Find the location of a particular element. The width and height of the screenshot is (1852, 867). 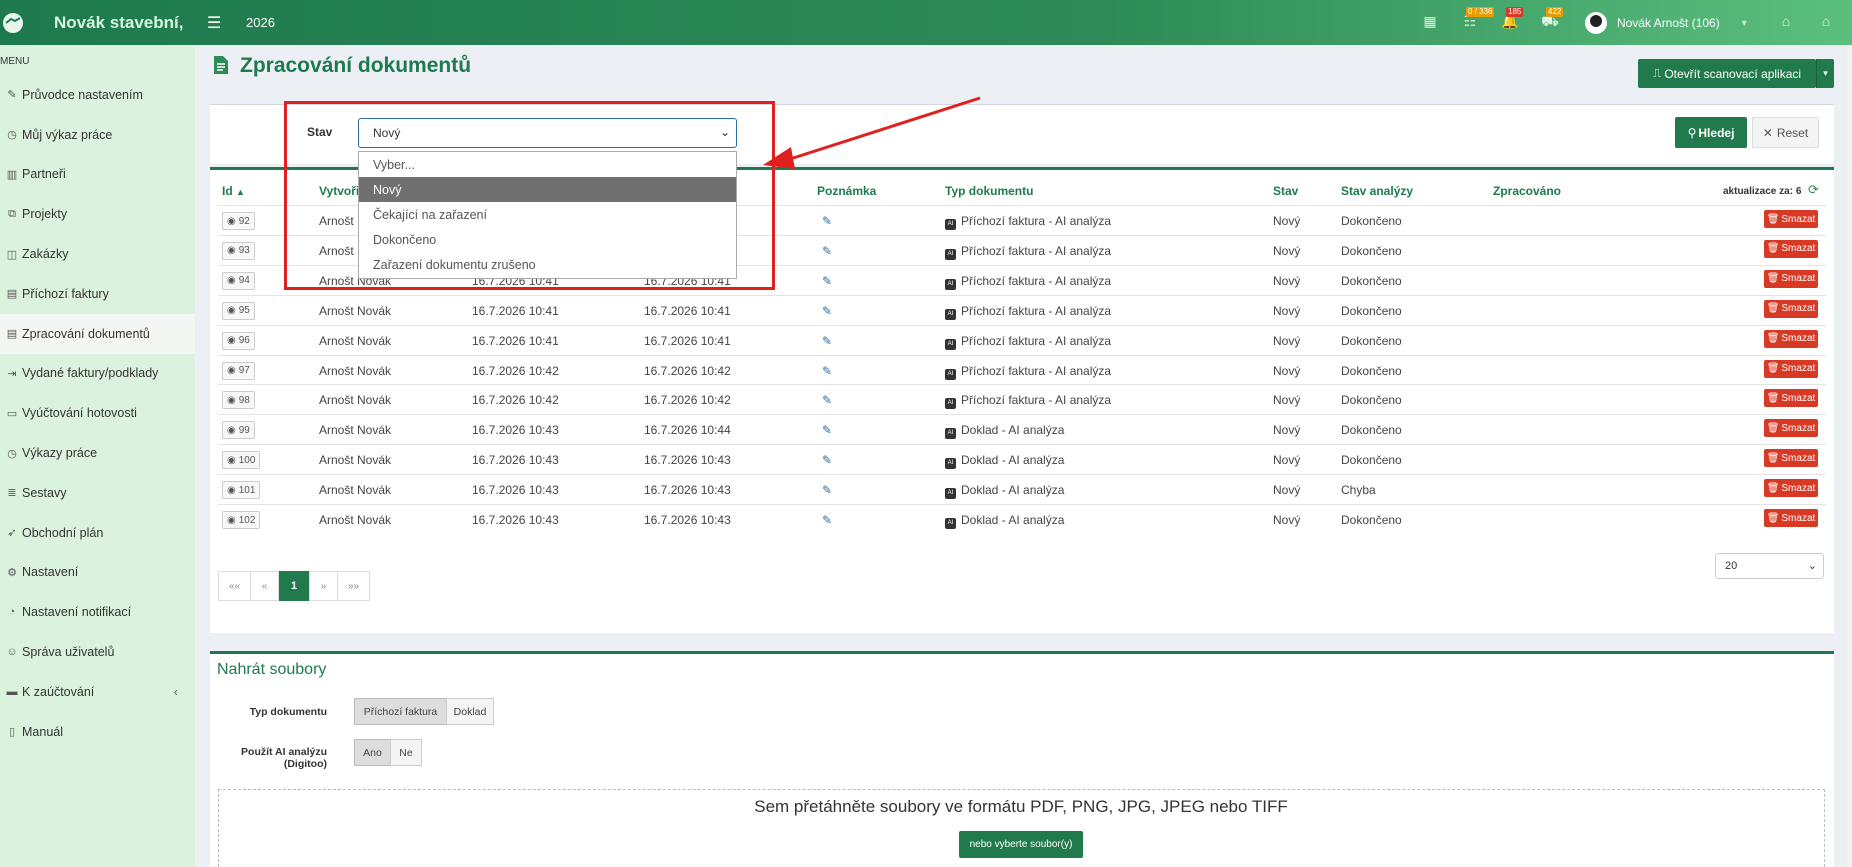

view-document-button: ◉ 96 is located at coordinates (238, 340).